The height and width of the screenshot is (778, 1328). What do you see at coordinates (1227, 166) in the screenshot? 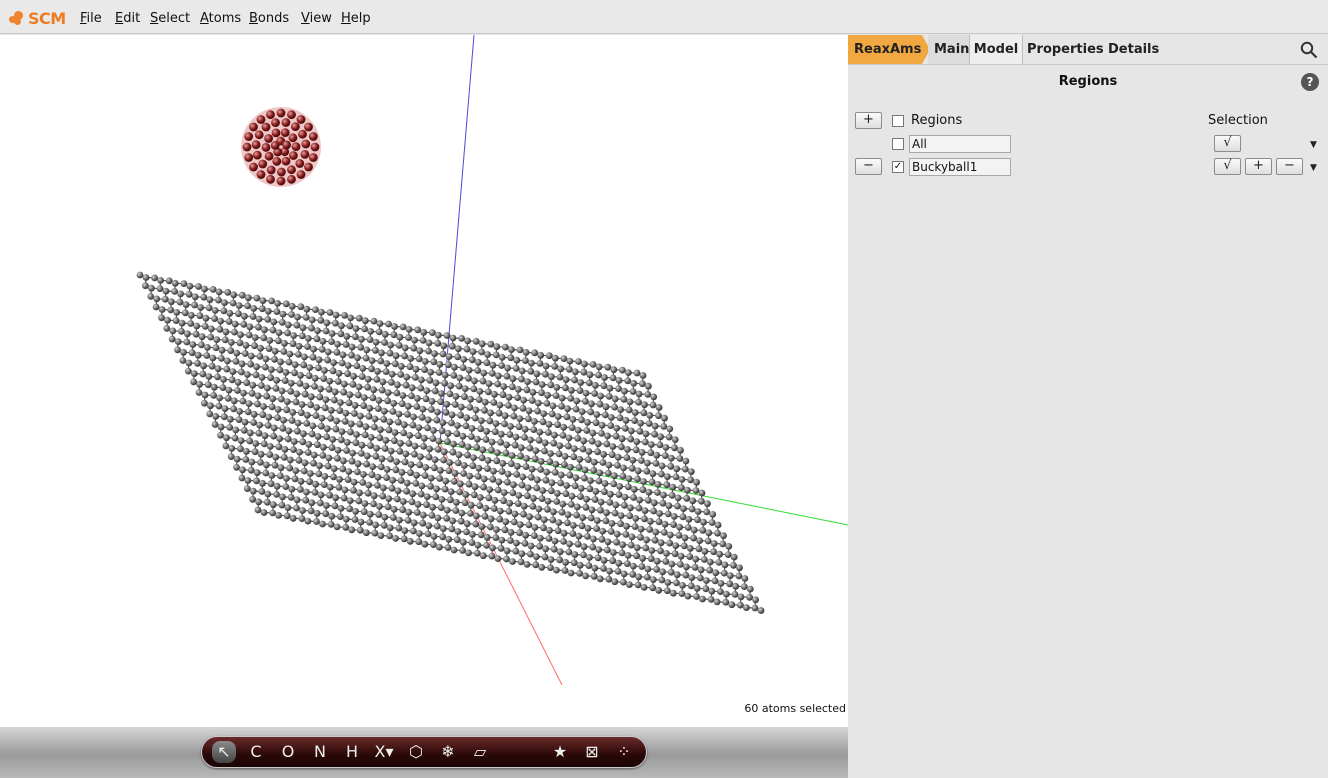
I see `region-buckyball1-select-button: √` at bounding box center [1227, 166].